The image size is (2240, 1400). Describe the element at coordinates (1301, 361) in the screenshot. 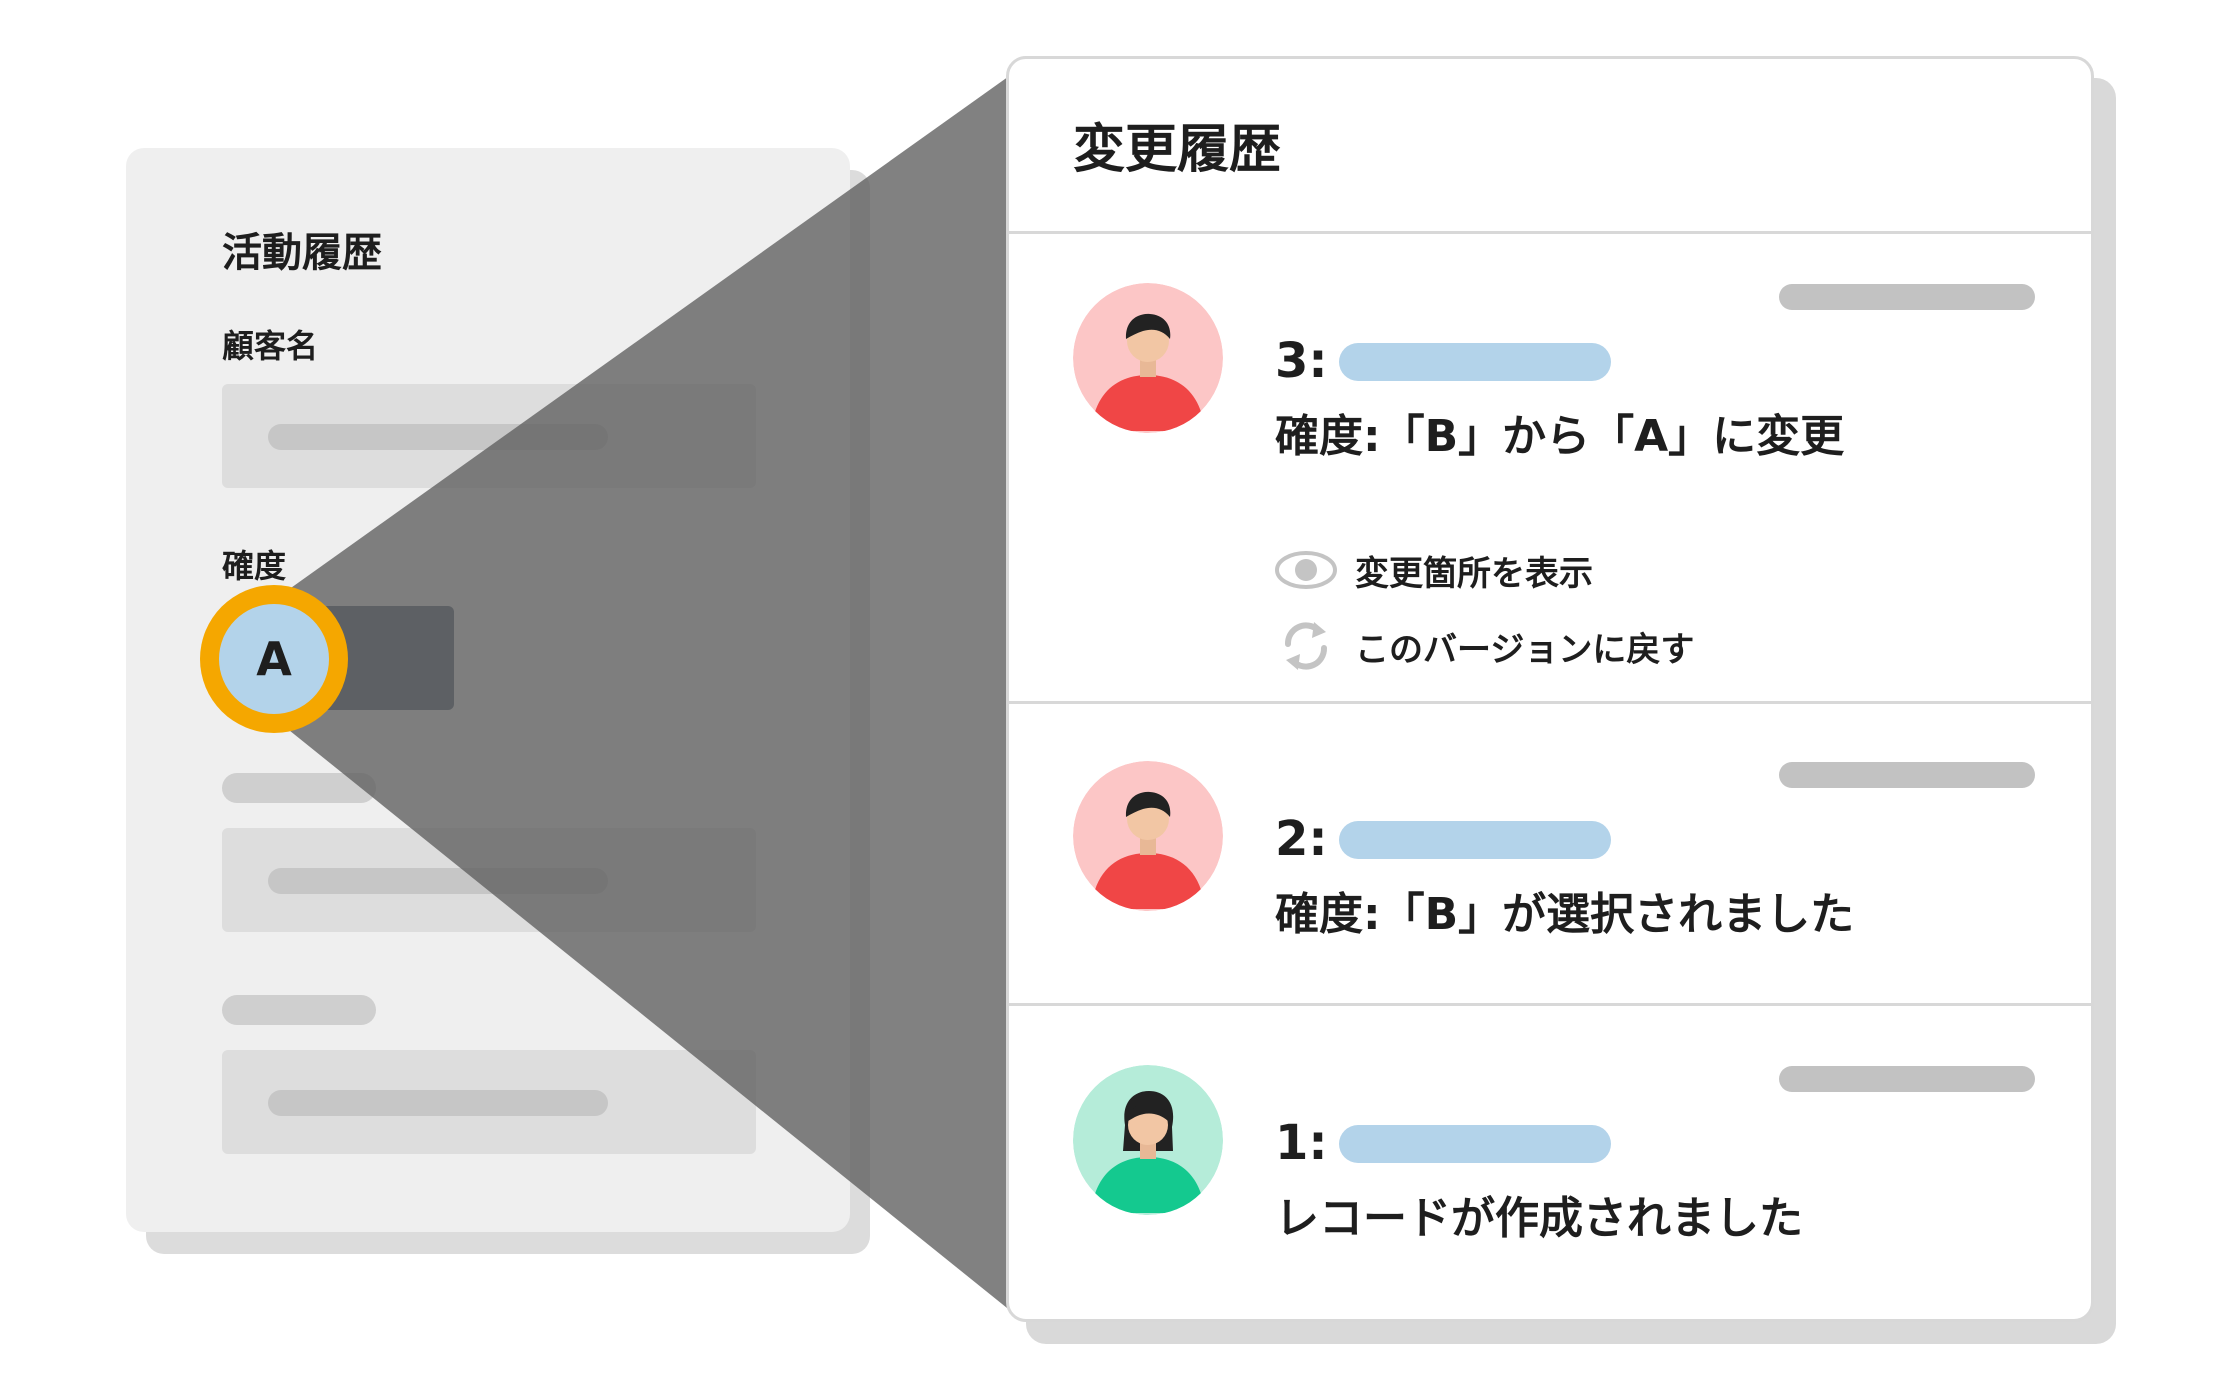

I see `version-number: 3:` at that location.